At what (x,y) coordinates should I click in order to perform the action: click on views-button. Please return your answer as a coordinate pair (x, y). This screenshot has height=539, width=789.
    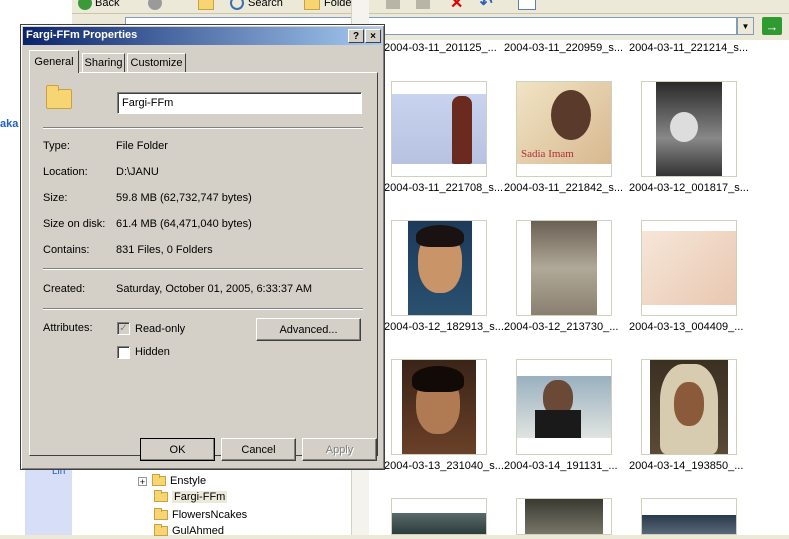
    Looking at the image, I should click on (527, 6).